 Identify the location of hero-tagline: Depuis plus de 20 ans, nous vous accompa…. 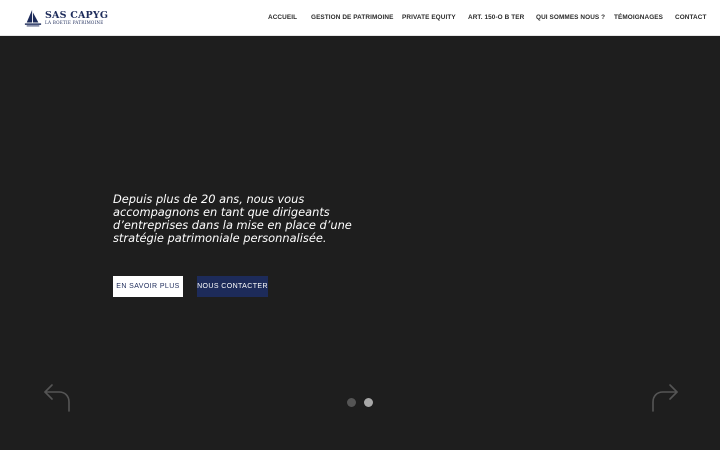
(232, 218).